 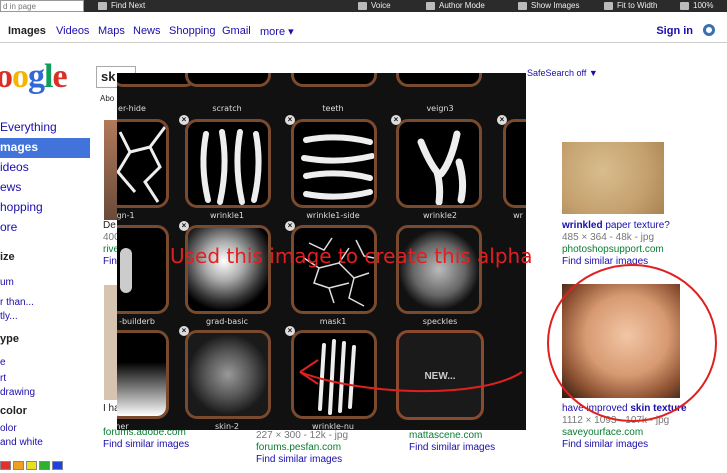 I want to click on annotation-arrow, so click(x=411, y=382).